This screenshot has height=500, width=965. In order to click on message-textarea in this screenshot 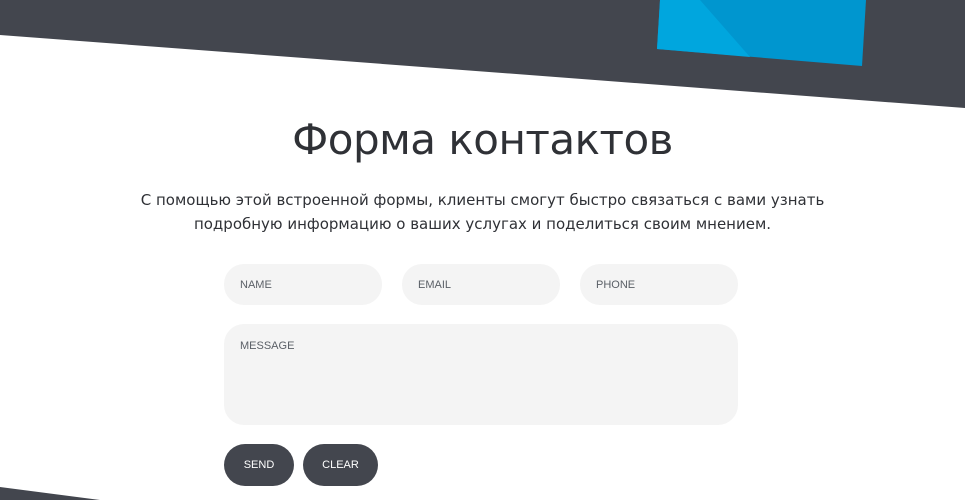, I will do `click(481, 374)`.